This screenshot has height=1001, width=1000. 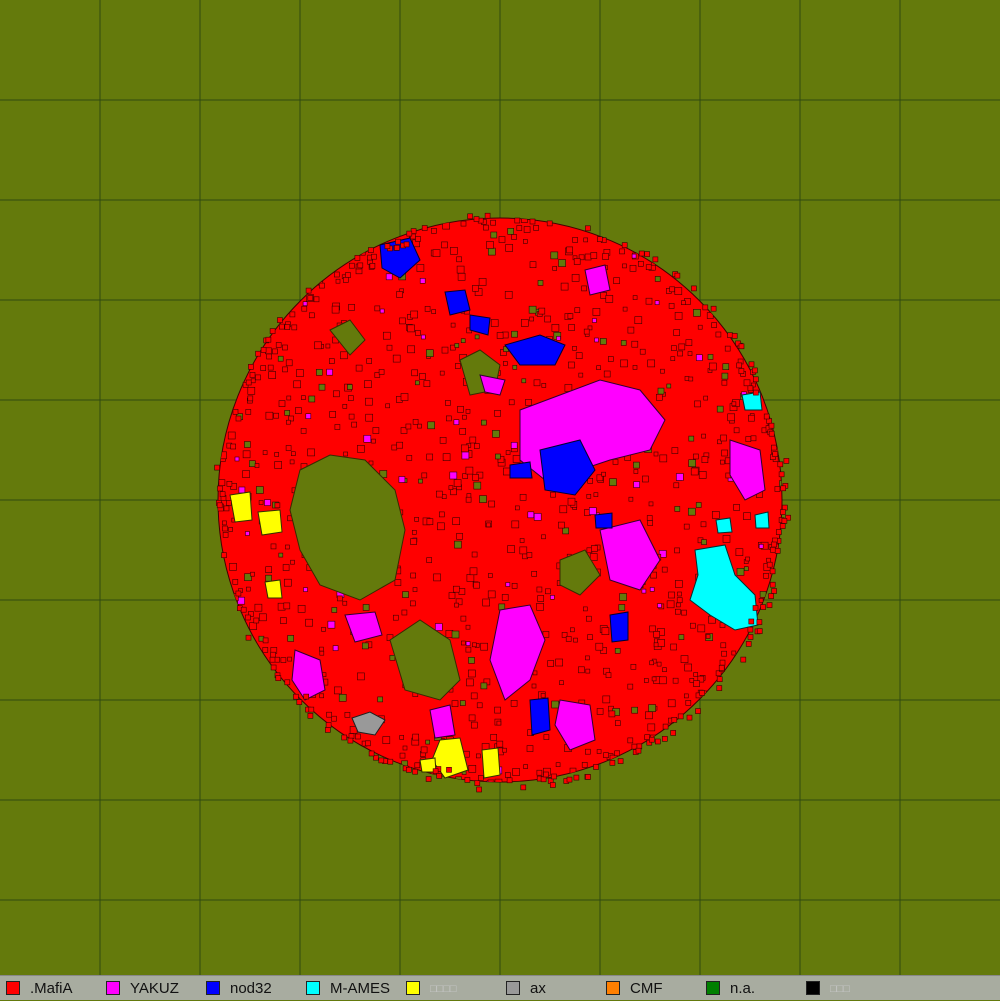 What do you see at coordinates (251, 988) in the screenshot?
I see `legend-label: nod32` at bounding box center [251, 988].